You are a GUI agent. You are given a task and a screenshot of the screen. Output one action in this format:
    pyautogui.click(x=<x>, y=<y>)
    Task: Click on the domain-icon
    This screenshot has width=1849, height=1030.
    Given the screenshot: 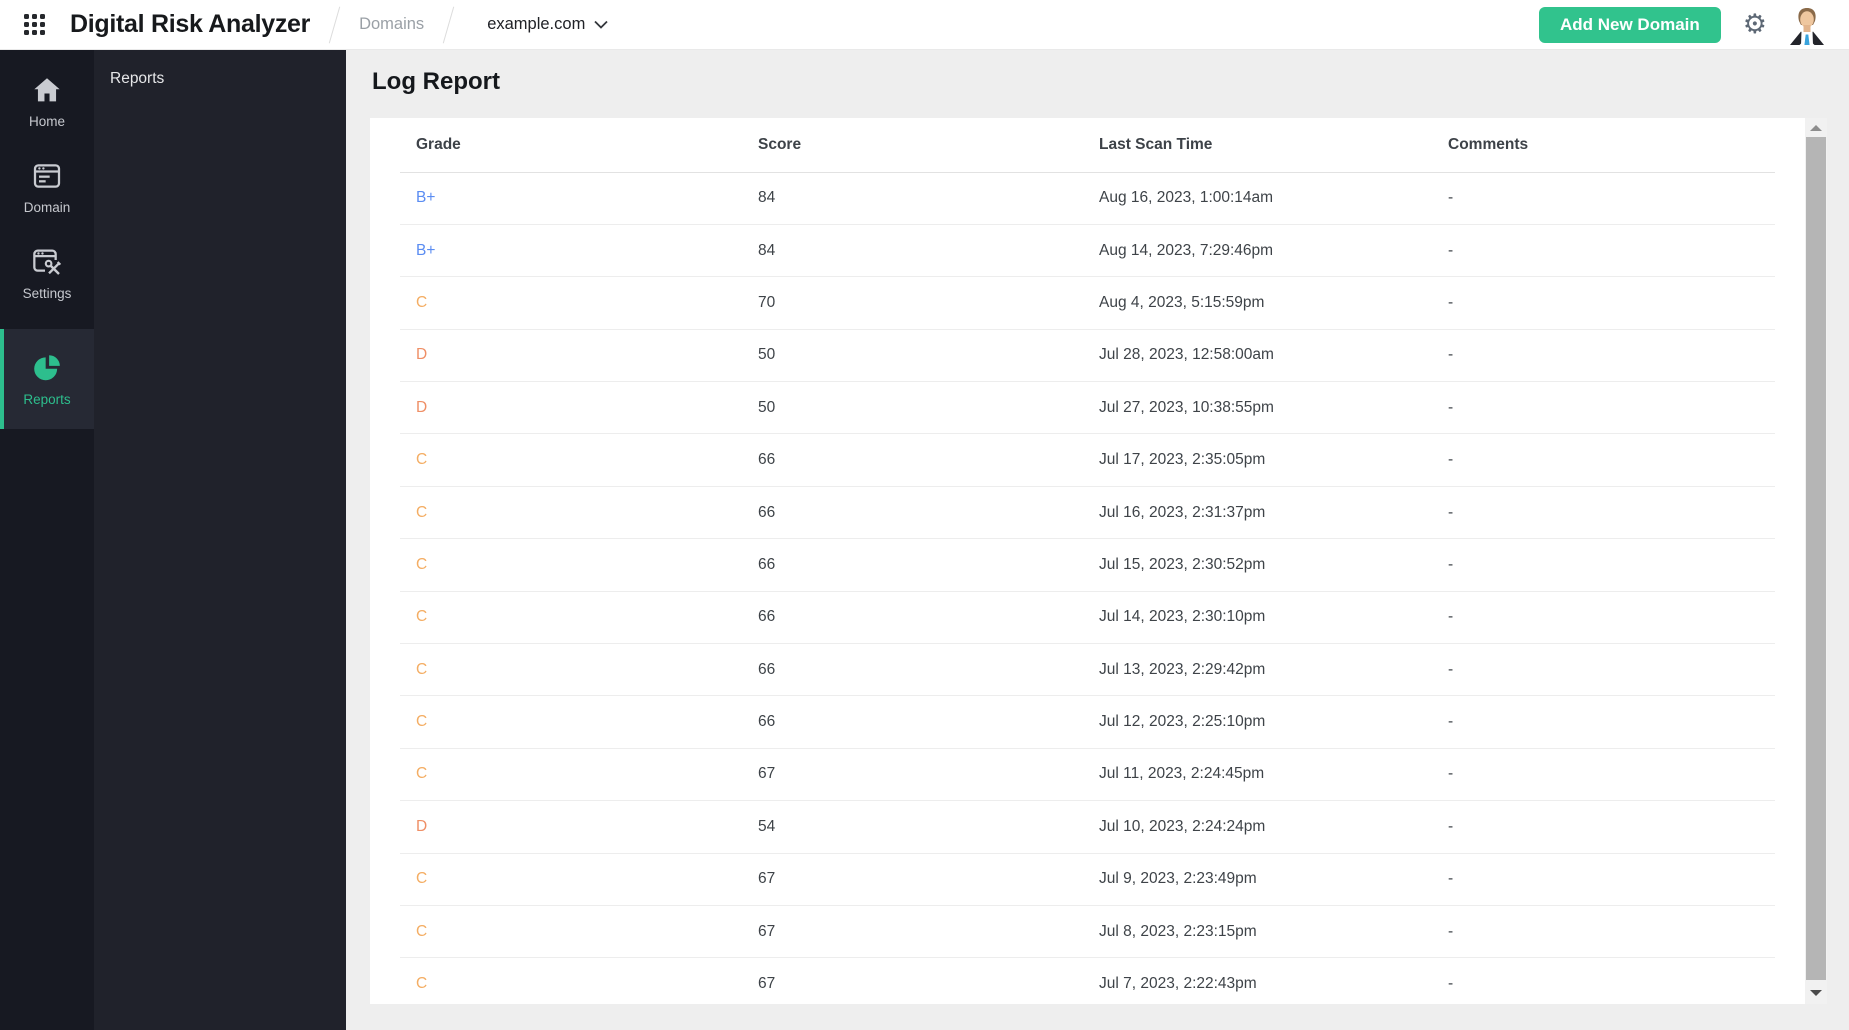 What is the action you would take?
    pyautogui.click(x=47, y=175)
    